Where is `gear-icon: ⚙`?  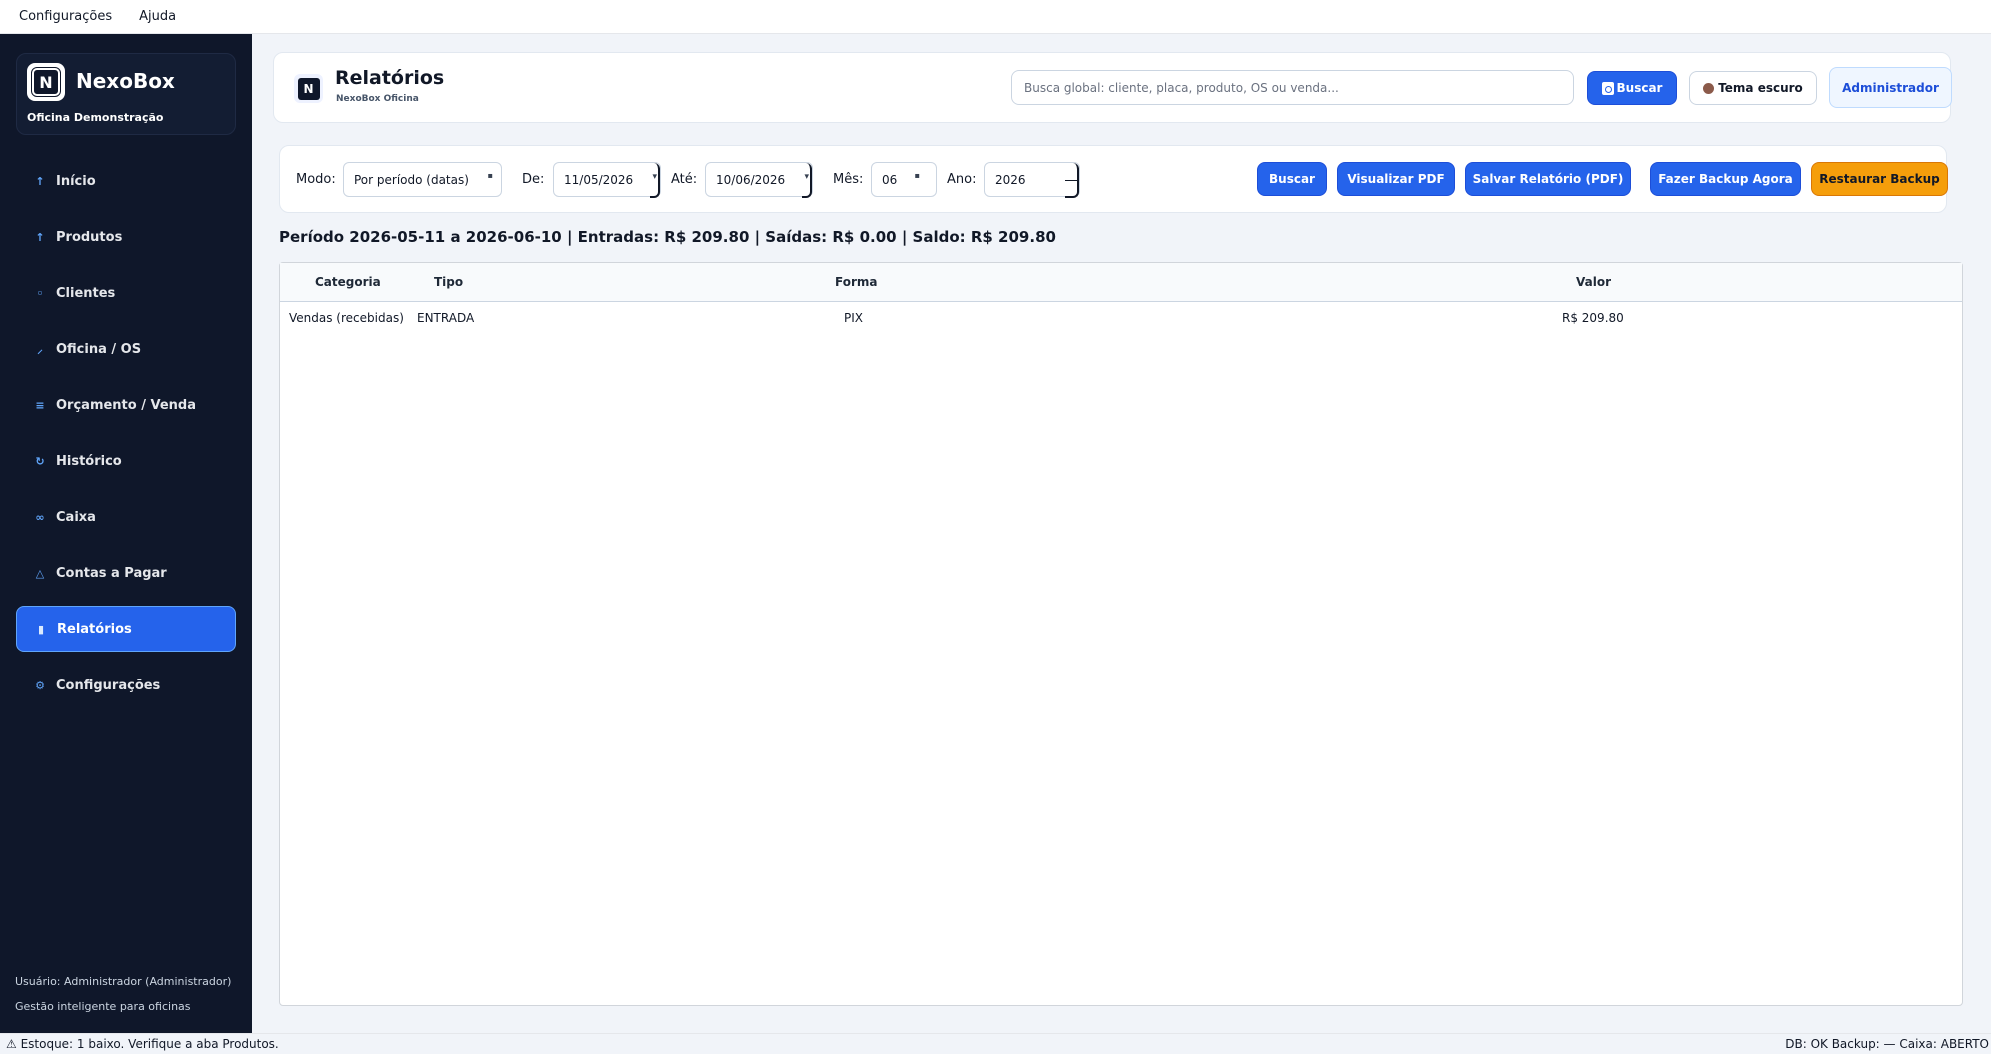 gear-icon: ⚙ is located at coordinates (40, 685).